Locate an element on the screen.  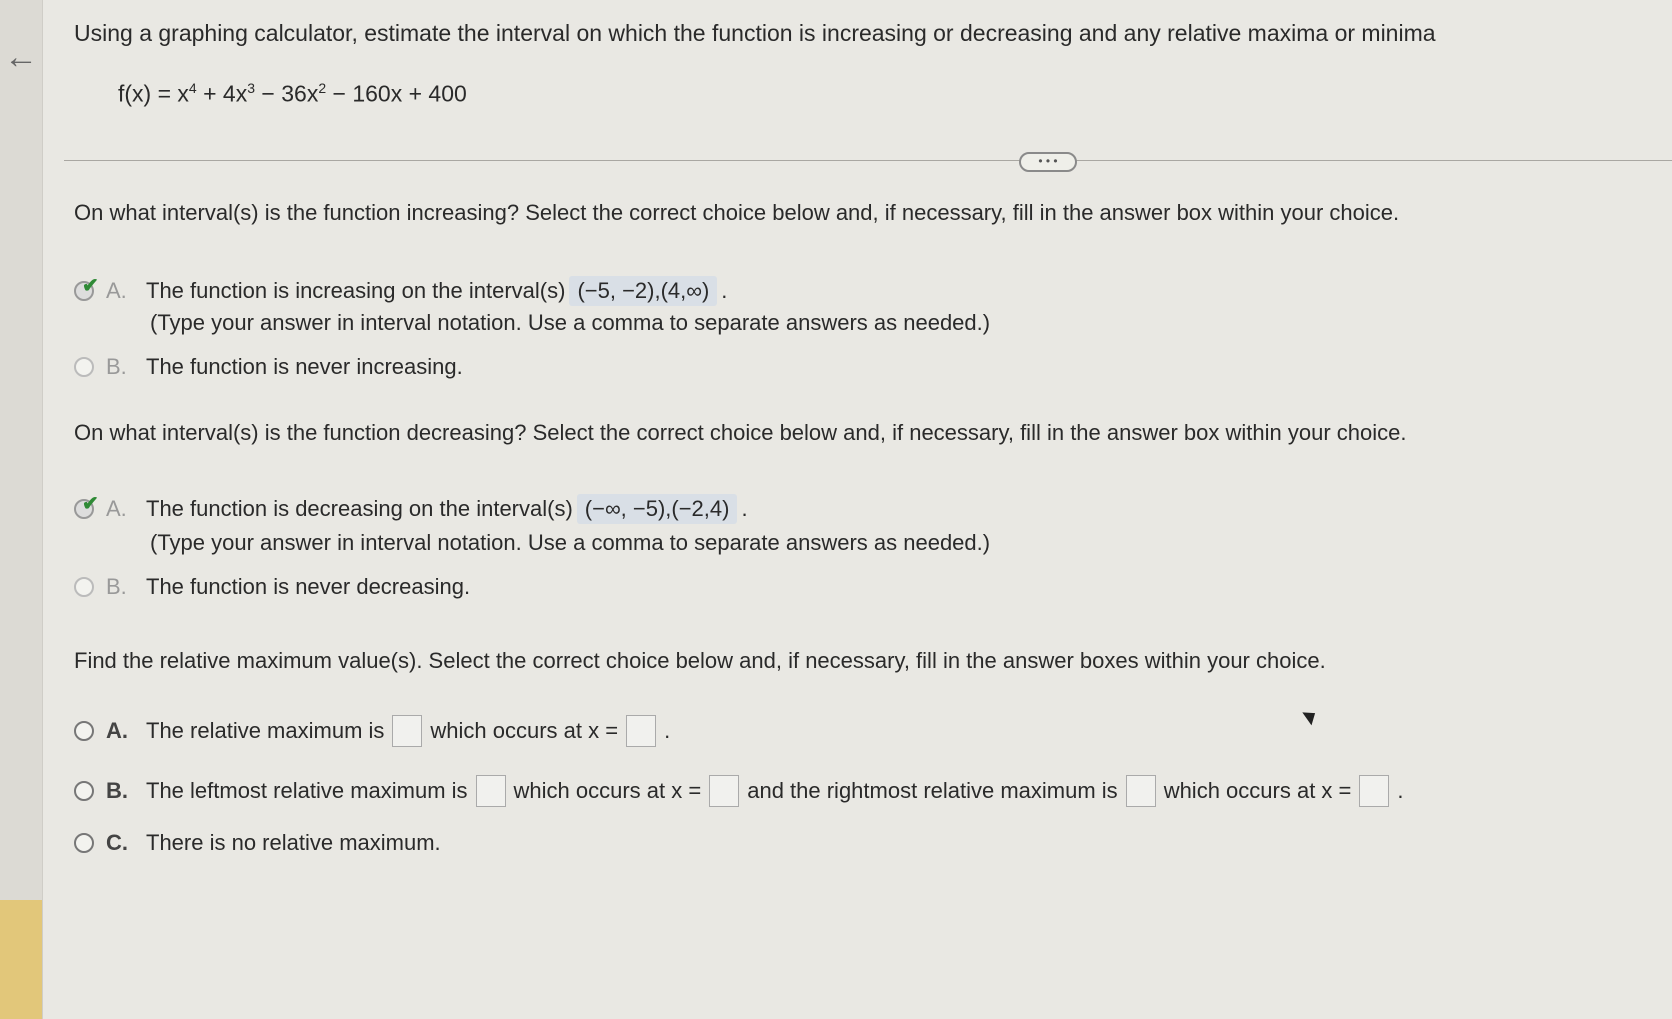
choice-text: There is no relative maximum. is located at coordinates (293, 842).